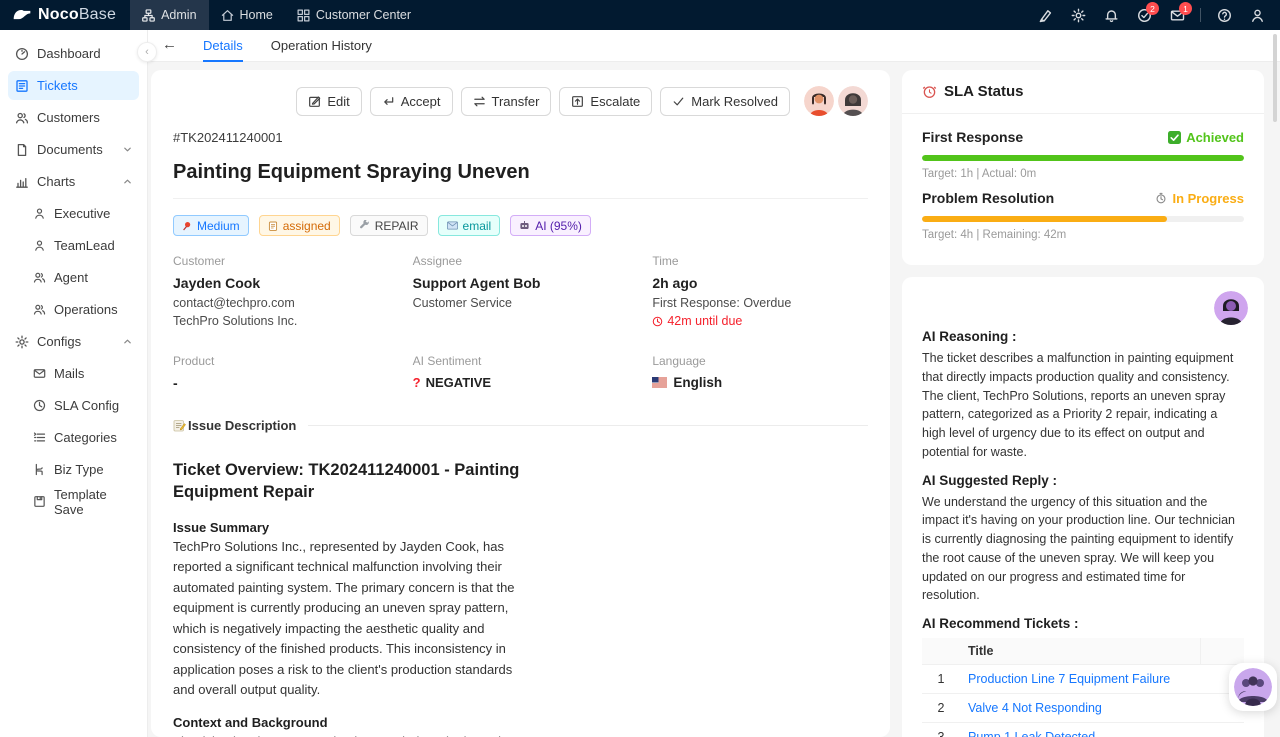  I want to click on field-label: Assignee, so click(437, 261).